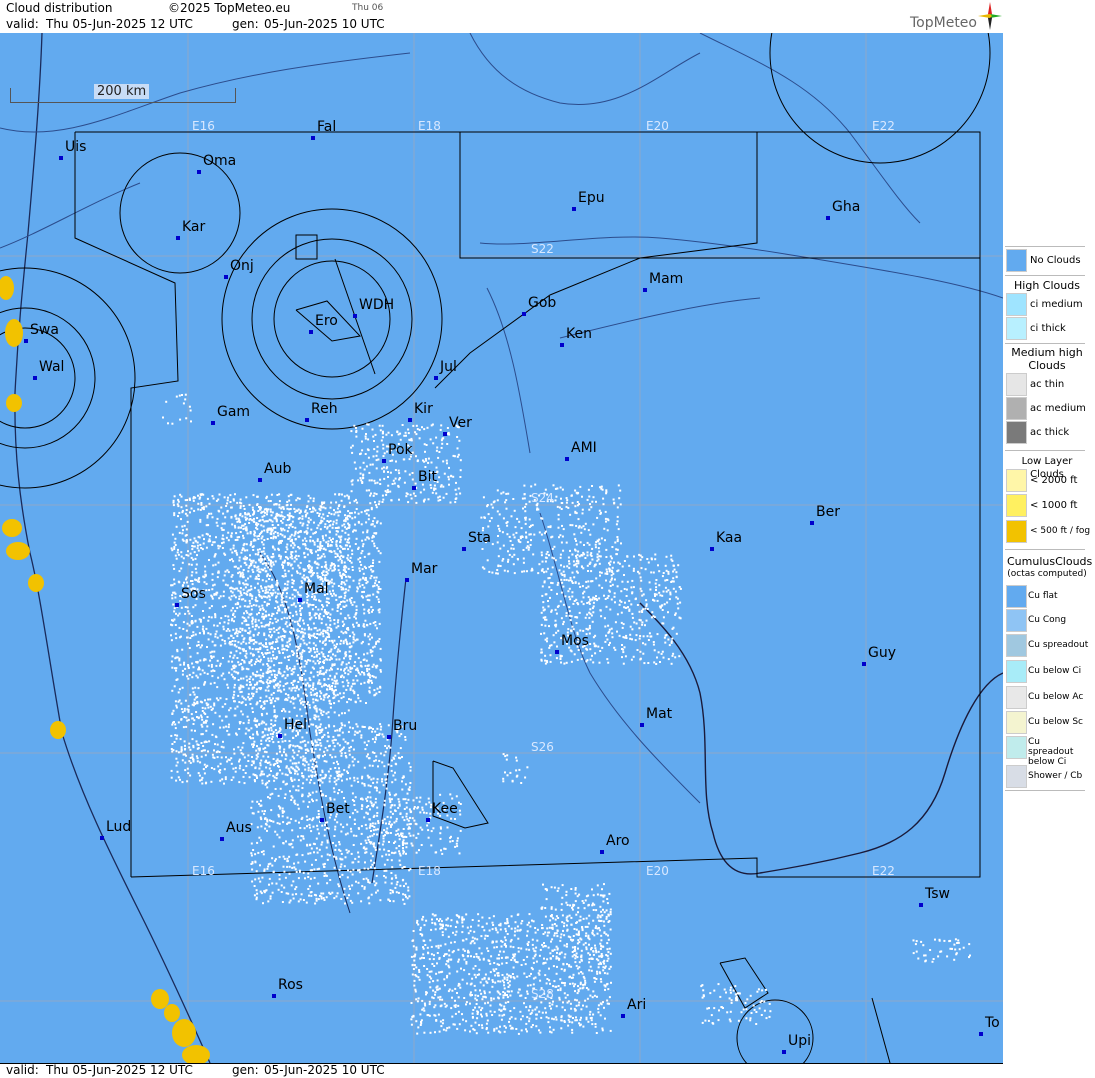 The height and width of the screenshot is (1078, 1095). Describe the element at coordinates (460, 423) in the screenshot. I see `place-label: Ver` at that location.